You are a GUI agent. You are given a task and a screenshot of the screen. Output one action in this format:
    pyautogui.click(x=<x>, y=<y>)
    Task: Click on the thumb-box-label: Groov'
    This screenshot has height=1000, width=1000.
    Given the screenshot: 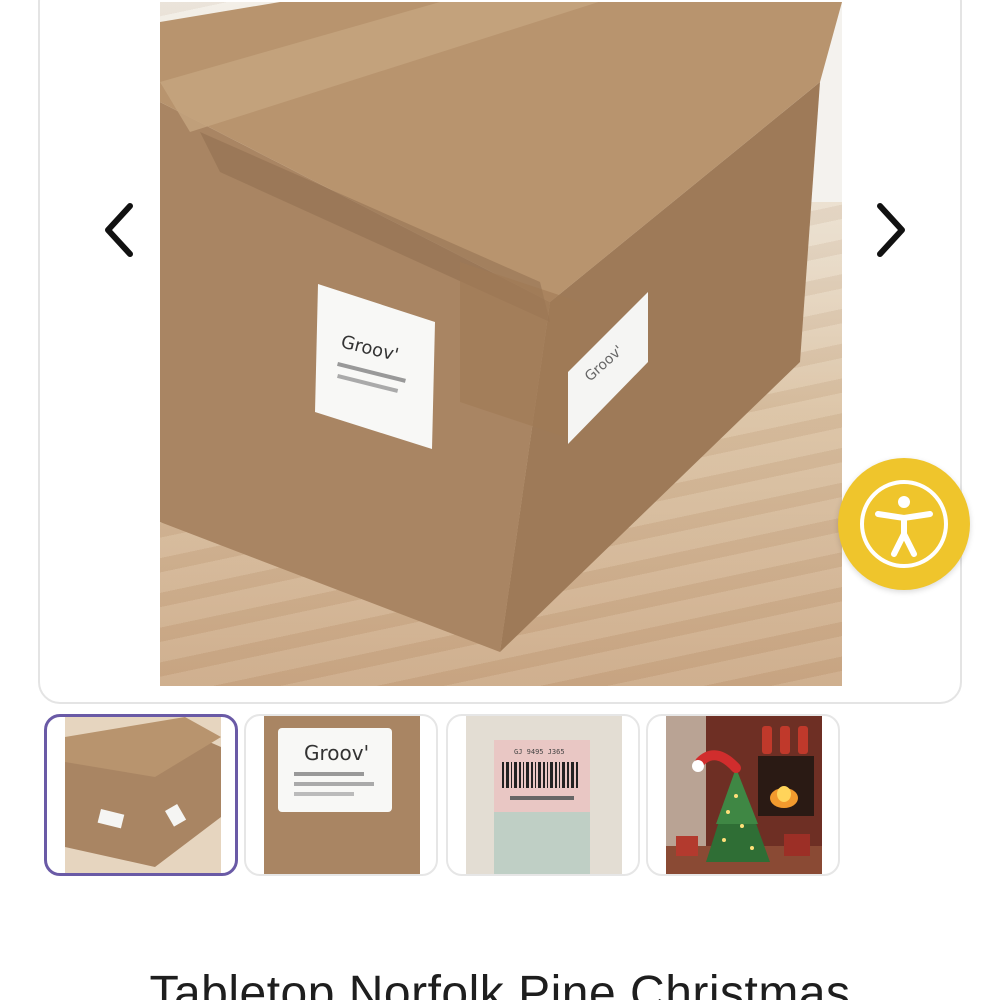 What is the action you would take?
    pyautogui.click(x=341, y=795)
    